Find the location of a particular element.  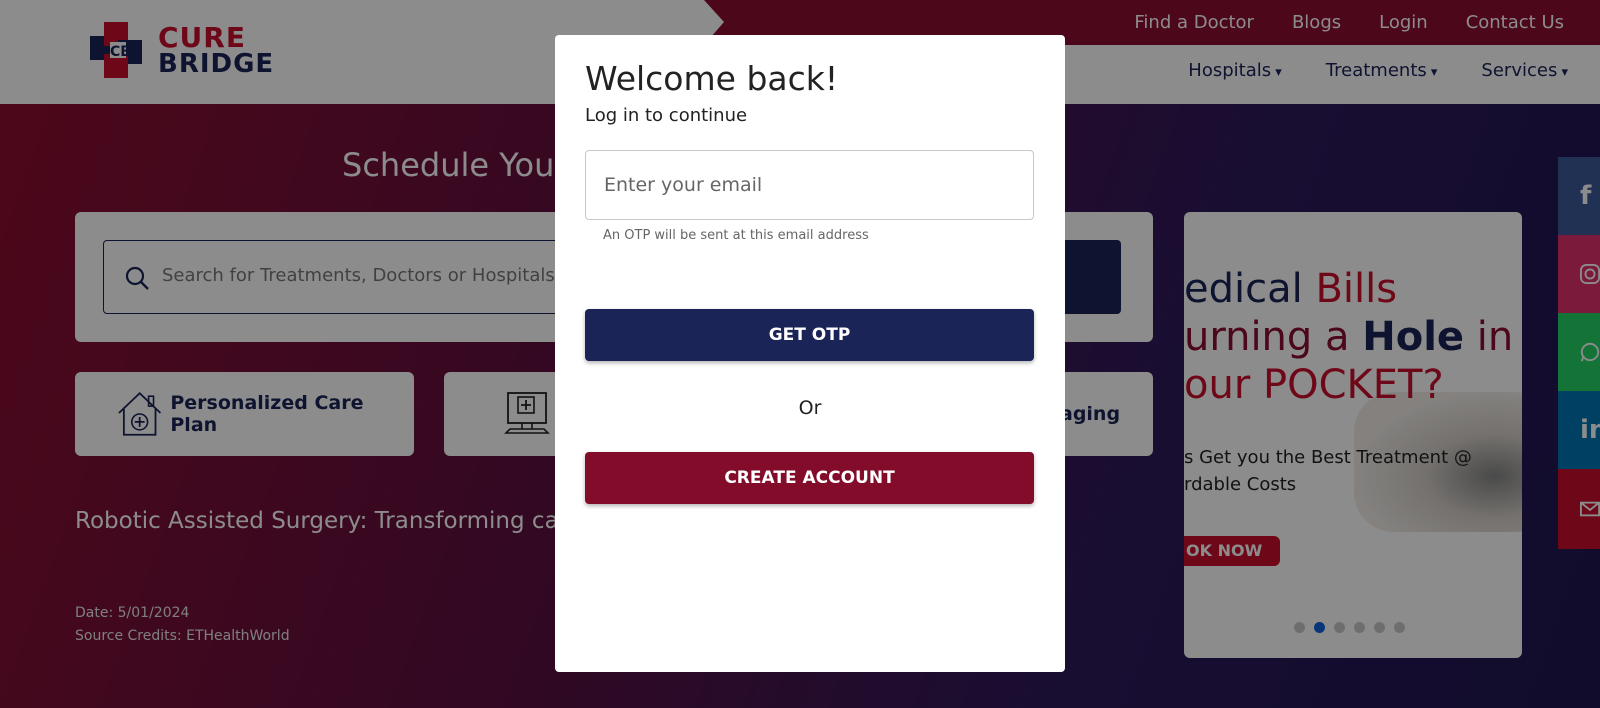

modal-subtitle: Log in to continue is located at coordinates (666, 115).